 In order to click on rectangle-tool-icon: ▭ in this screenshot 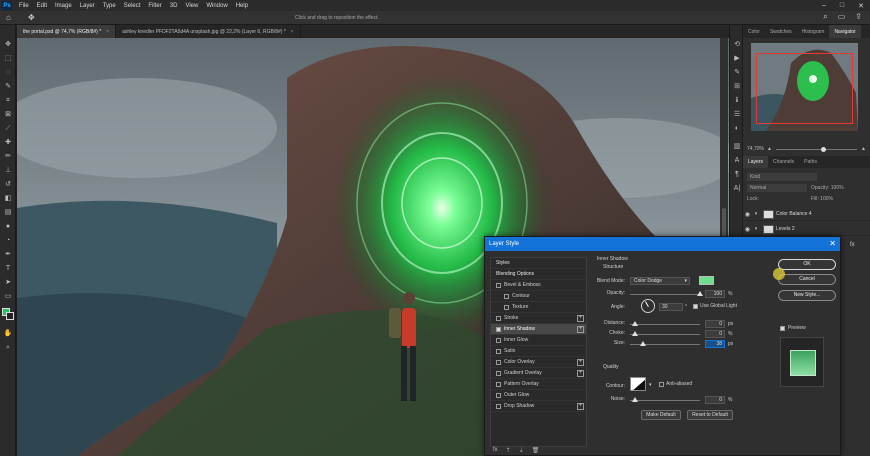, I will do `click(8, 297)`.